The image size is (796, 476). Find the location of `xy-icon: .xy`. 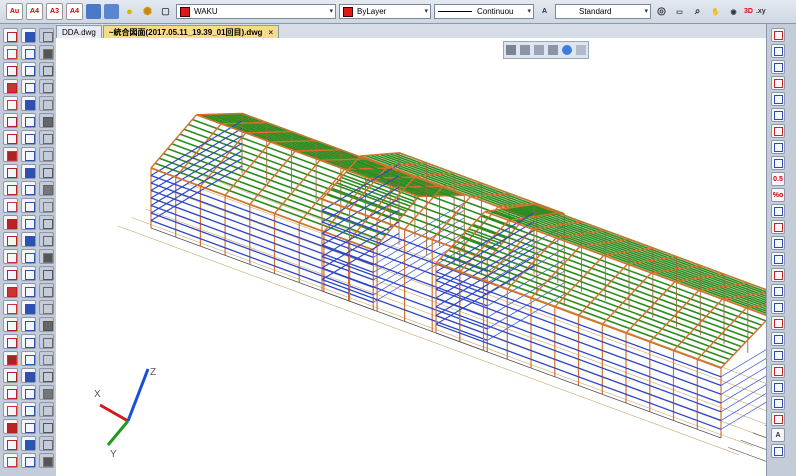

xy-icon: .xy is located at coordinates (761, 11).